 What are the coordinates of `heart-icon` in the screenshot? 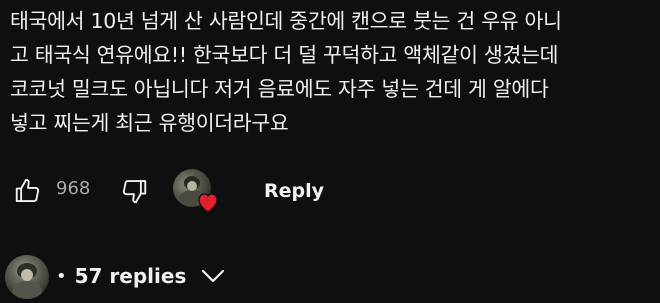 It's located at (208, 203).